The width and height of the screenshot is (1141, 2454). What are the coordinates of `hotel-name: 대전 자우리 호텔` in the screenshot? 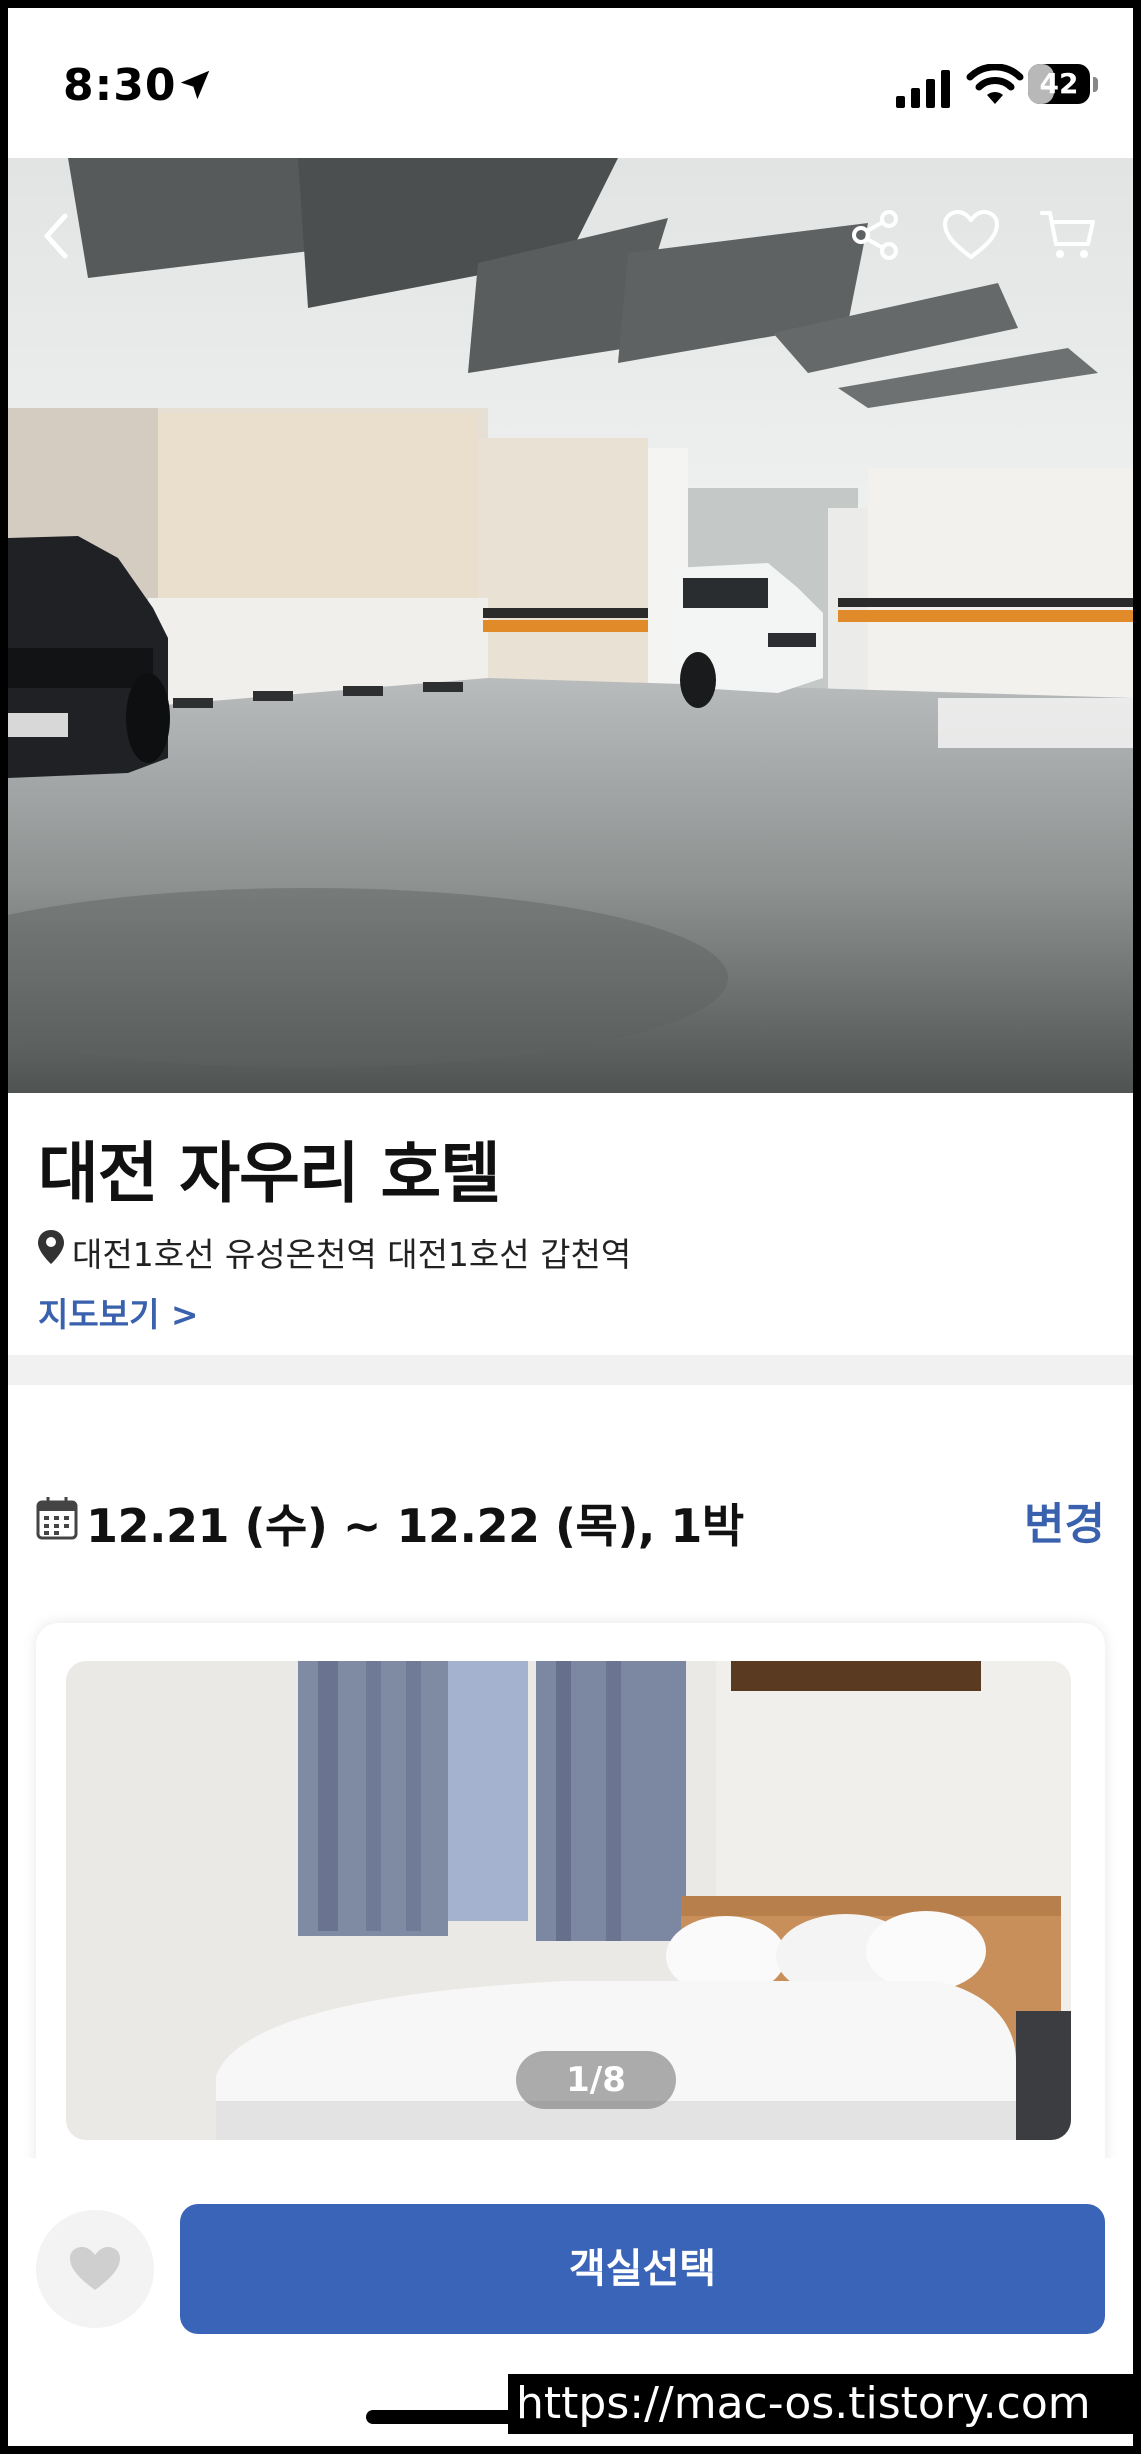 It's located at (269, 1173).